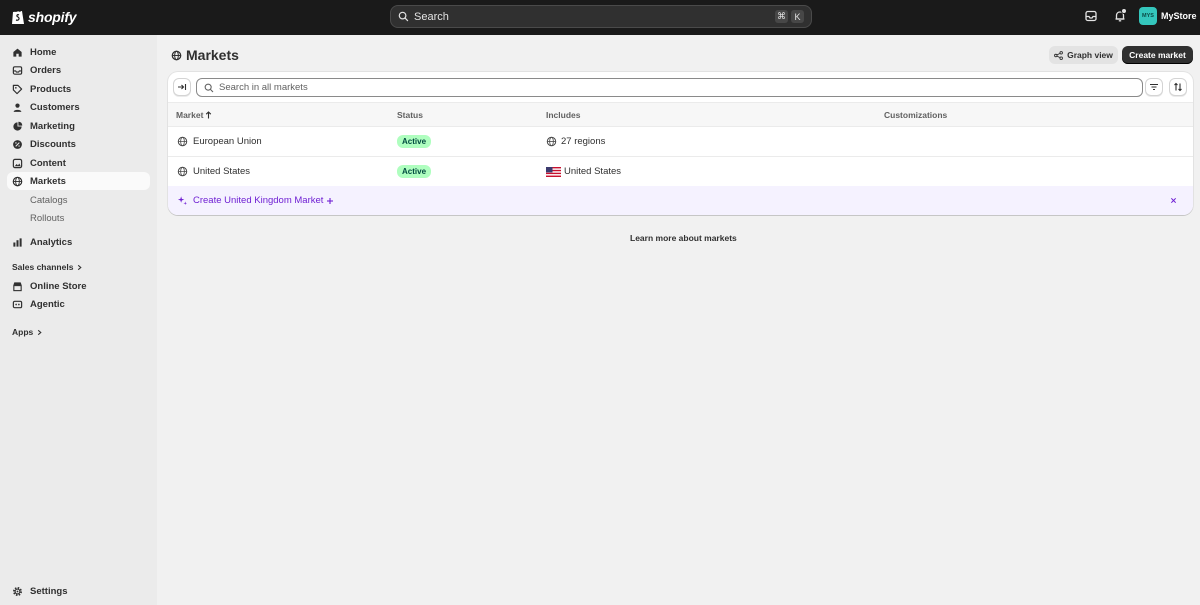 The height and width of the screenshot is (605, 1200). I want to click on markets-search-input, so click(680, 87).